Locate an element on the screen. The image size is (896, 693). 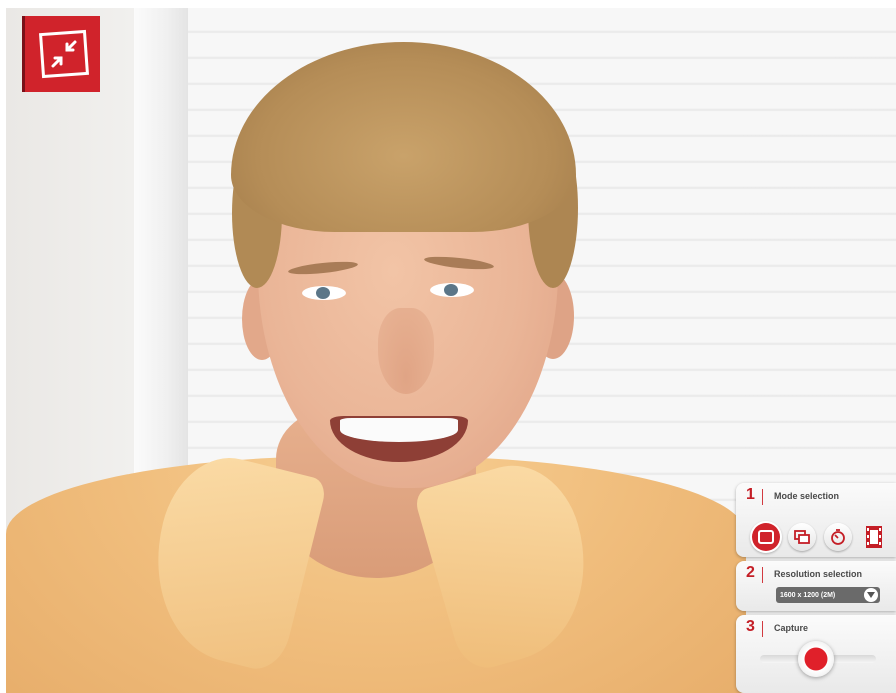
resolution-selection-section: 2 Resolution selection 1600 x 1200 (2M) is located at coordinates (816, 586).